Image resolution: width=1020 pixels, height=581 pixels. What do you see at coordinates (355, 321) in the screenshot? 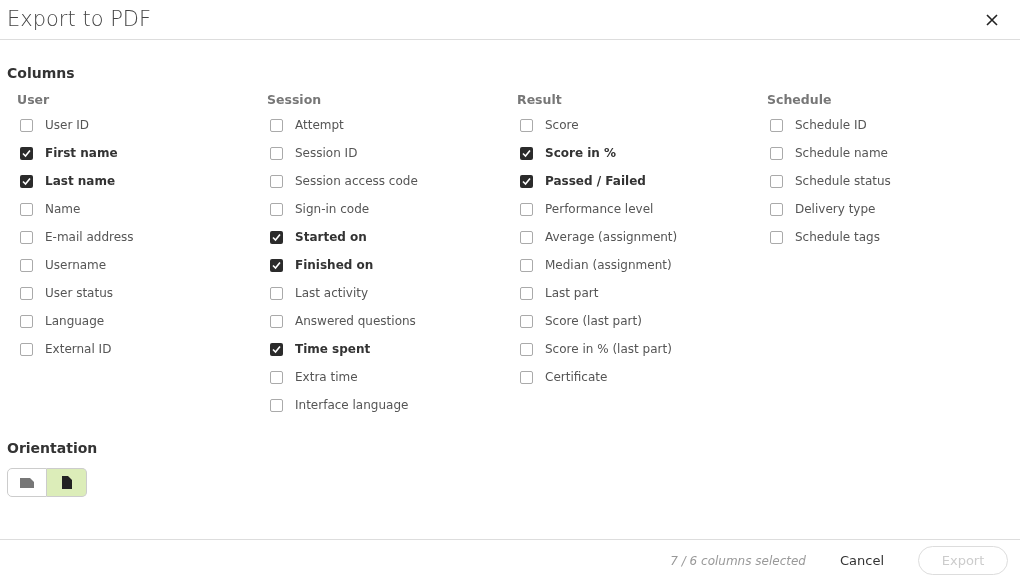
I see `checkbox-label: Answered questions` at bounding box center [355, 321].